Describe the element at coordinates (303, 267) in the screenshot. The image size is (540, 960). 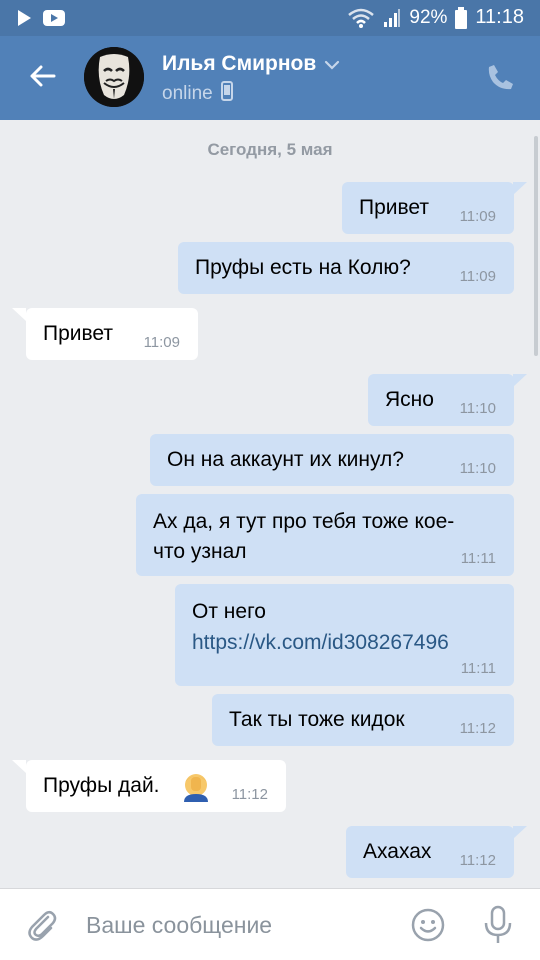
I see `message-text: Пруфы есть на Колю?` at that location.